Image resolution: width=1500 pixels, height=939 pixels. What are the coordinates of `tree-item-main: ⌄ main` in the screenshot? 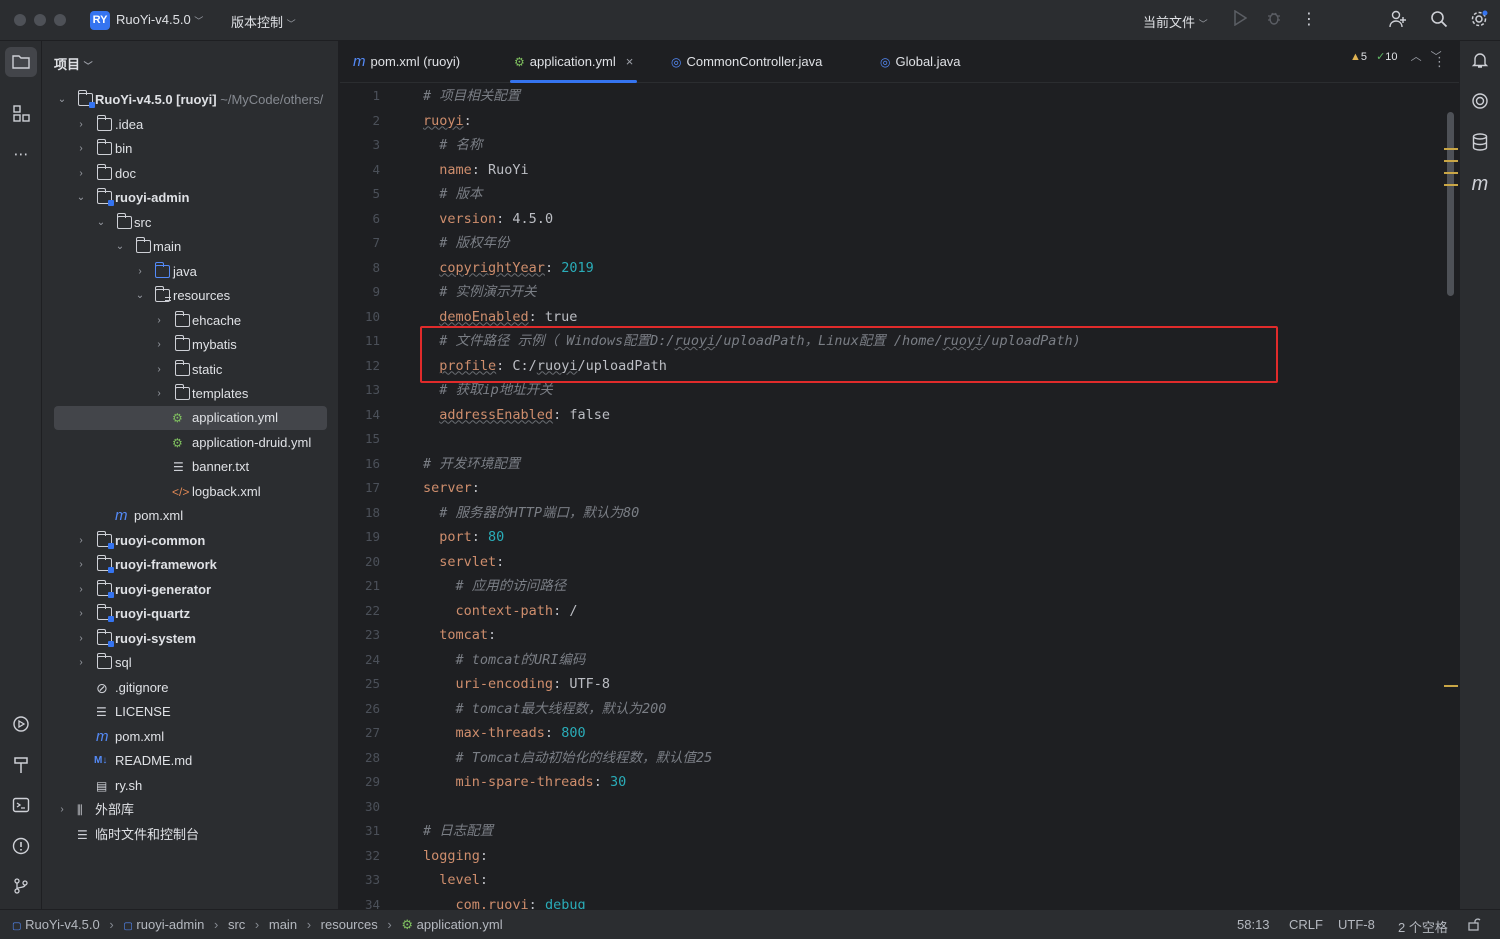 It's located at (190, 247).